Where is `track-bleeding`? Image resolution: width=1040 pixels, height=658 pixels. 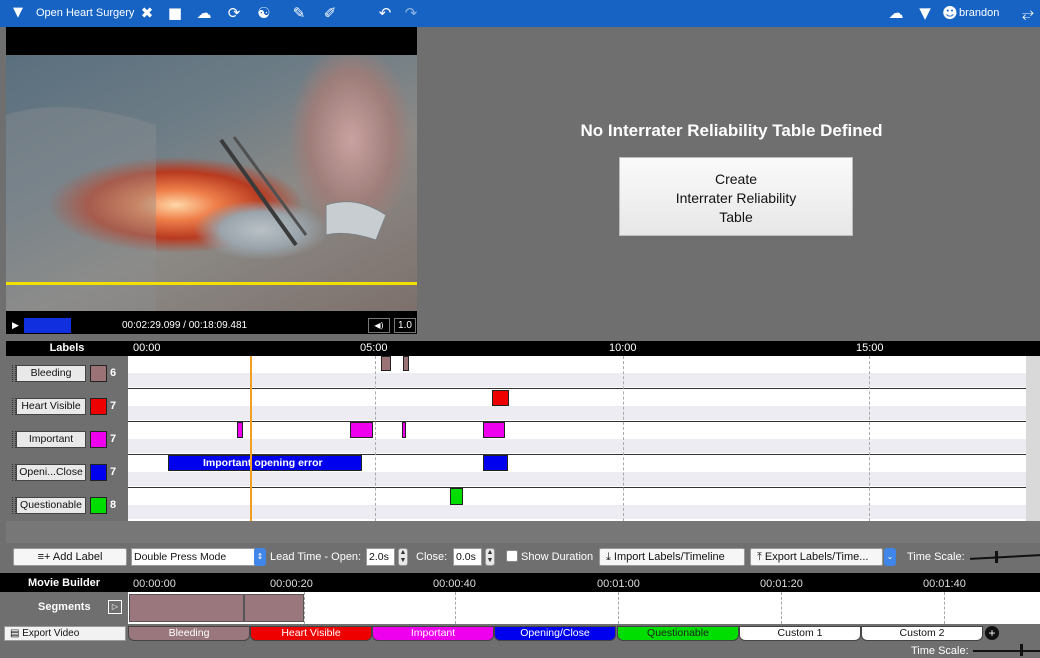
track-bleeding is located at coordinates (577, 372).